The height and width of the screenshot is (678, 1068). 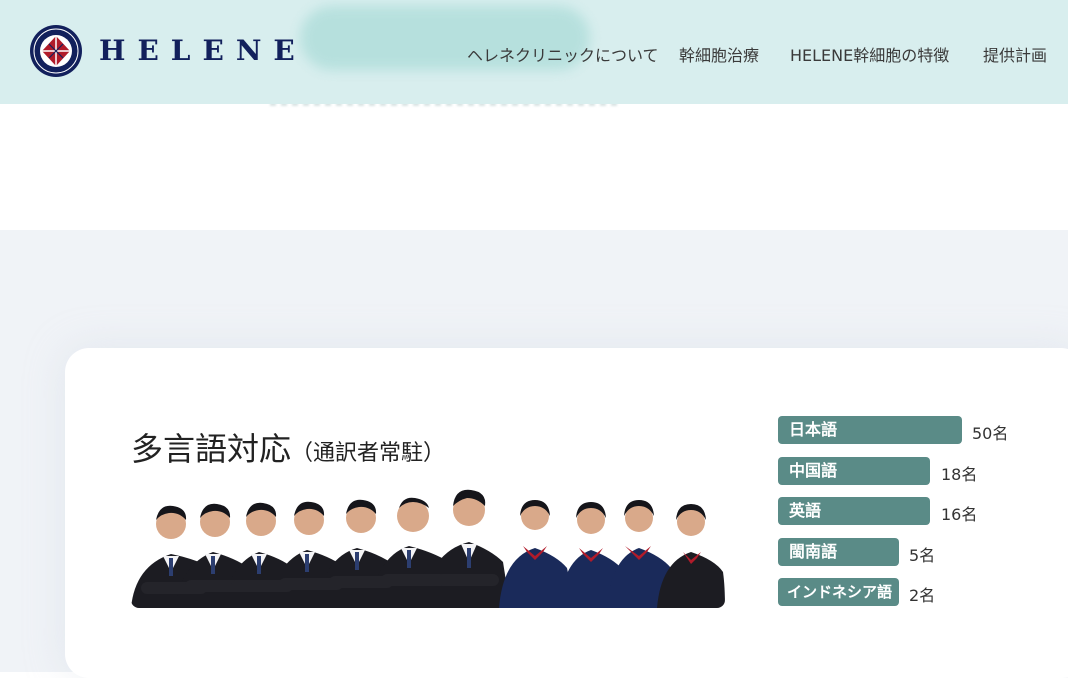 I want to click on staff-group-photo, so click(x=428, y=548).